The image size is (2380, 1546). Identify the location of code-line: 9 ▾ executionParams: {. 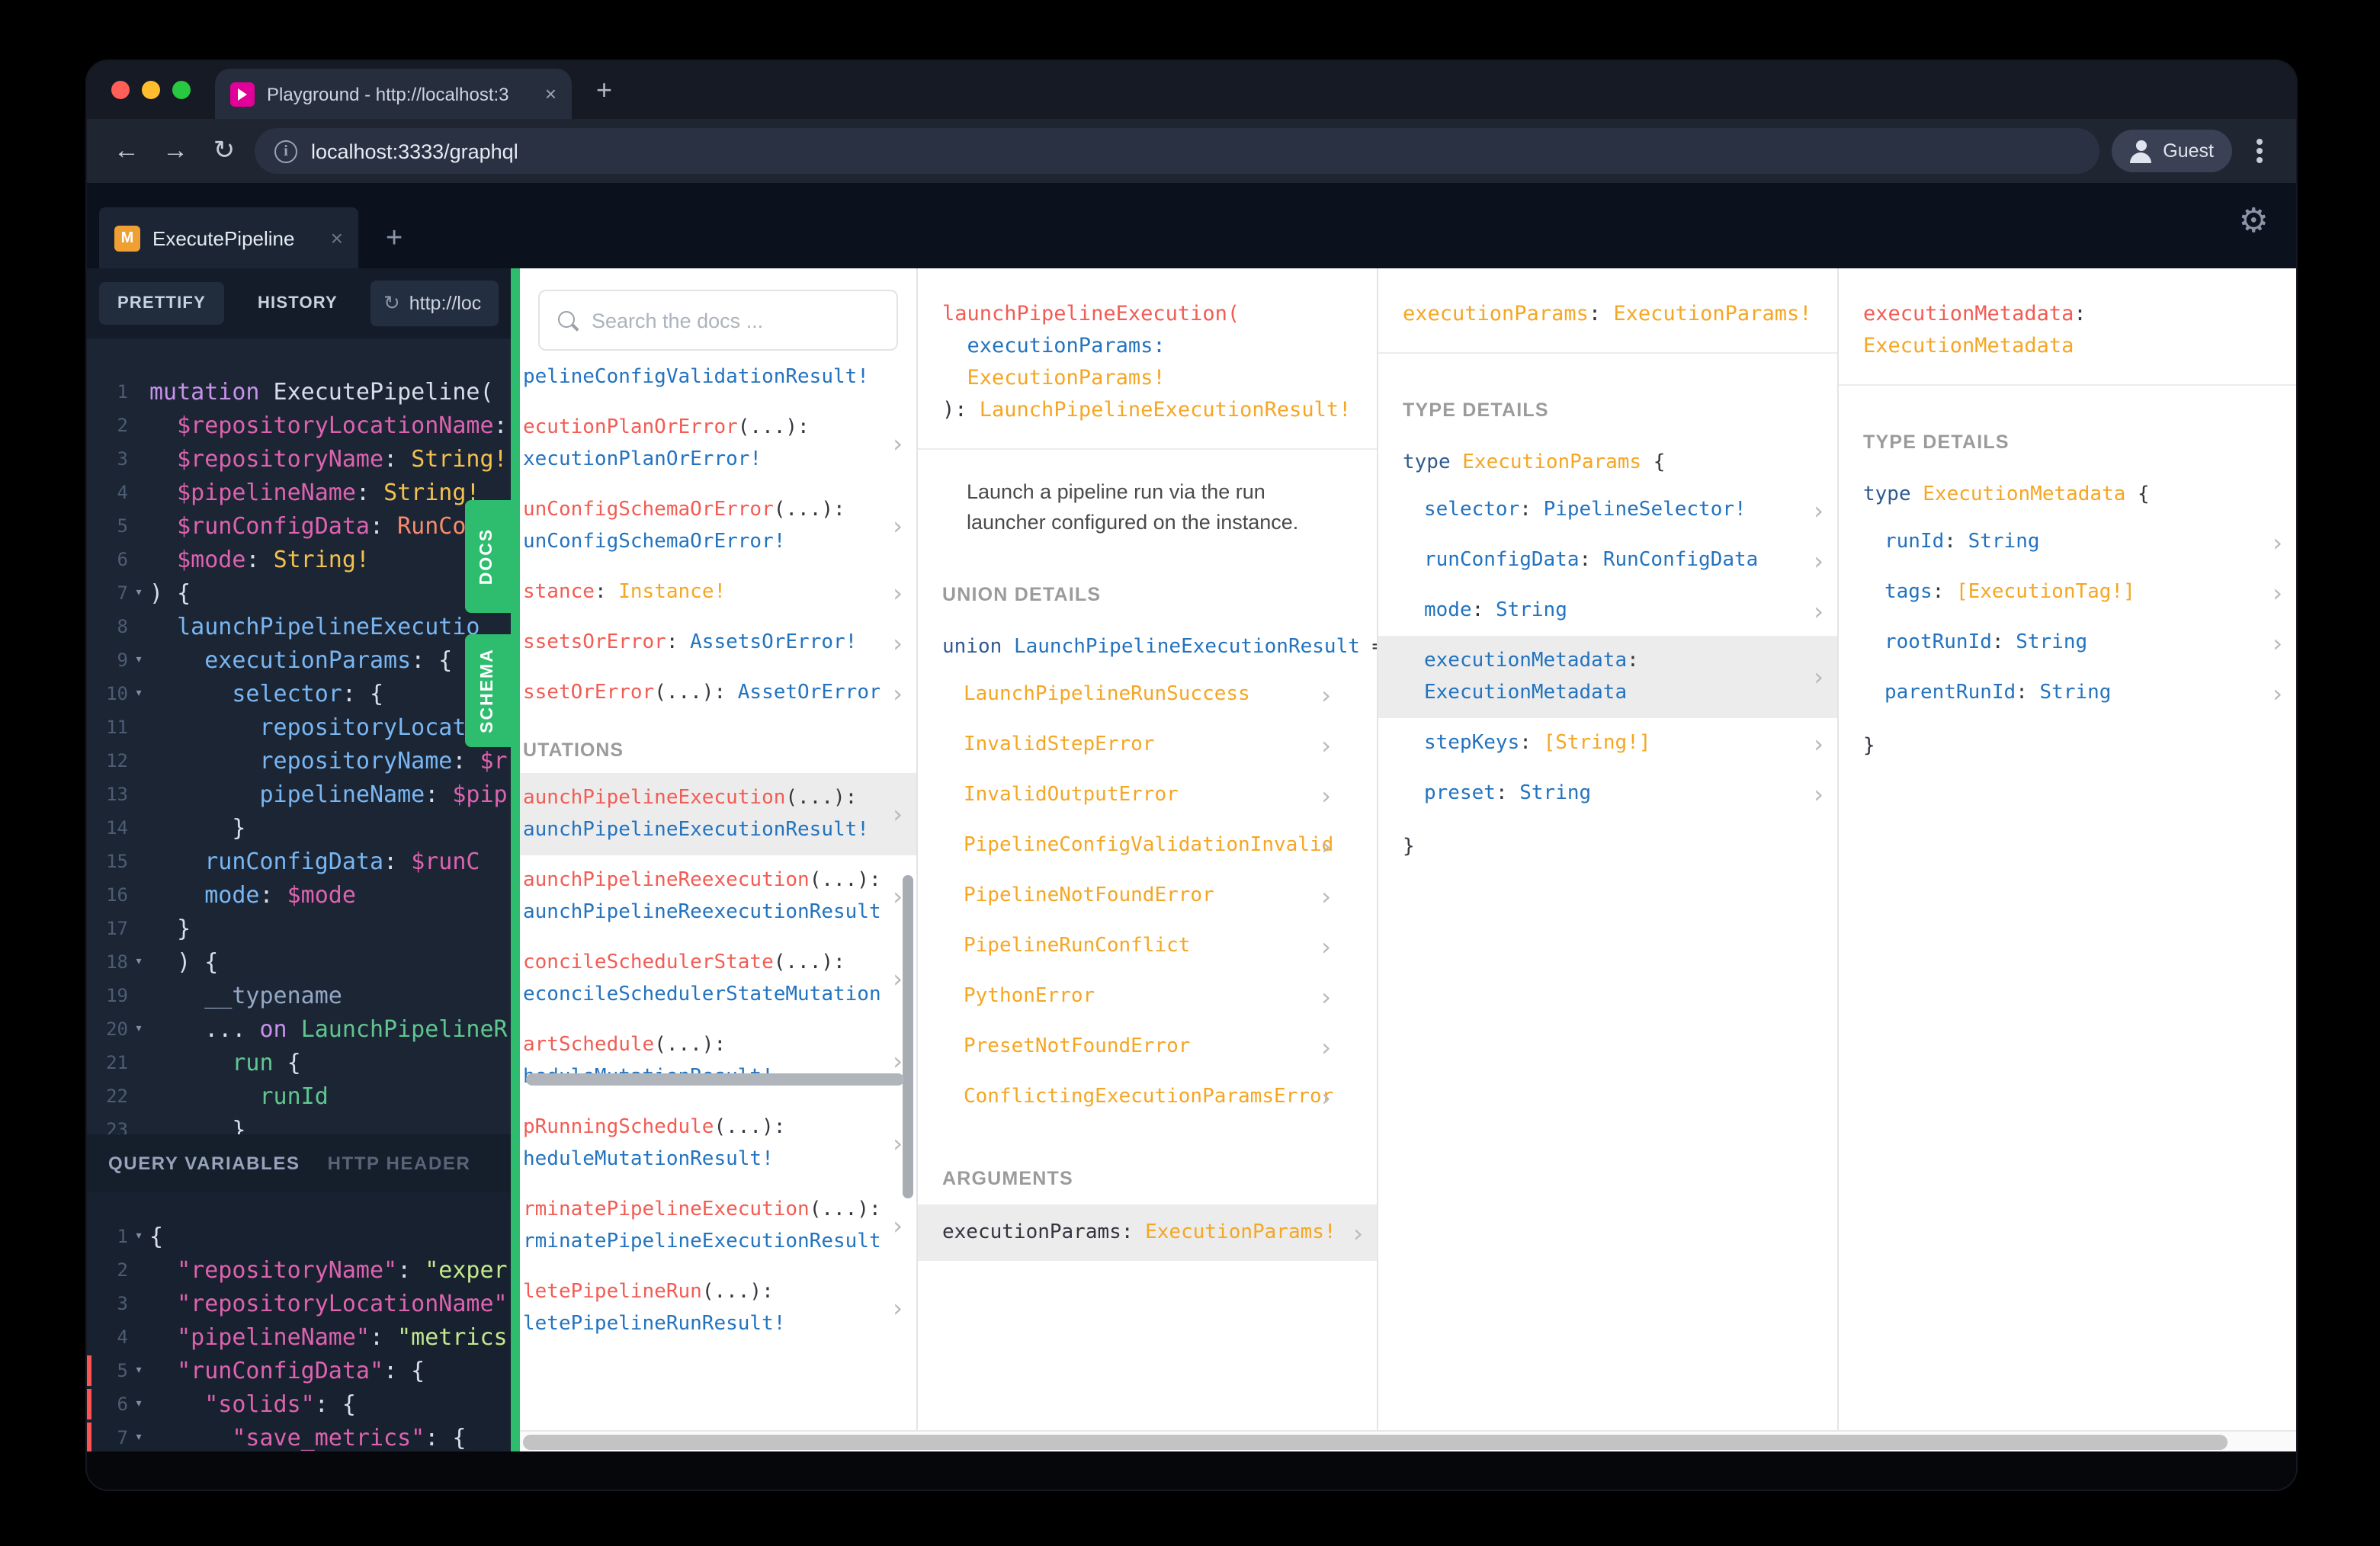
(299, 660).